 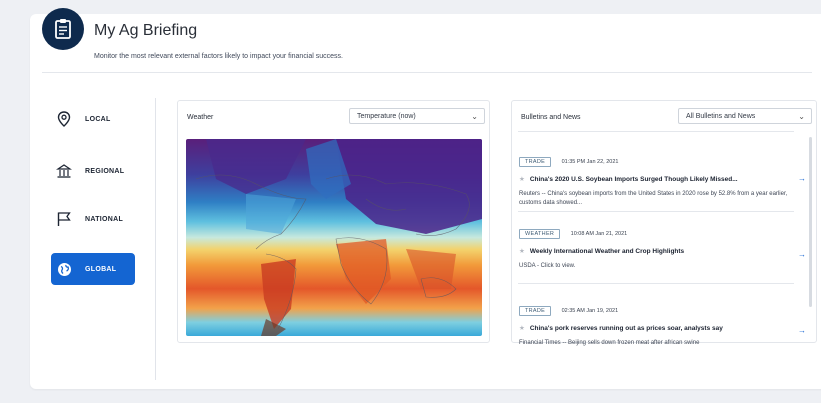 What do you see at coordinates (98, 119) in the screenshot?
I see `nav-item-label: LOCAL` at bounding box center [98, 119].